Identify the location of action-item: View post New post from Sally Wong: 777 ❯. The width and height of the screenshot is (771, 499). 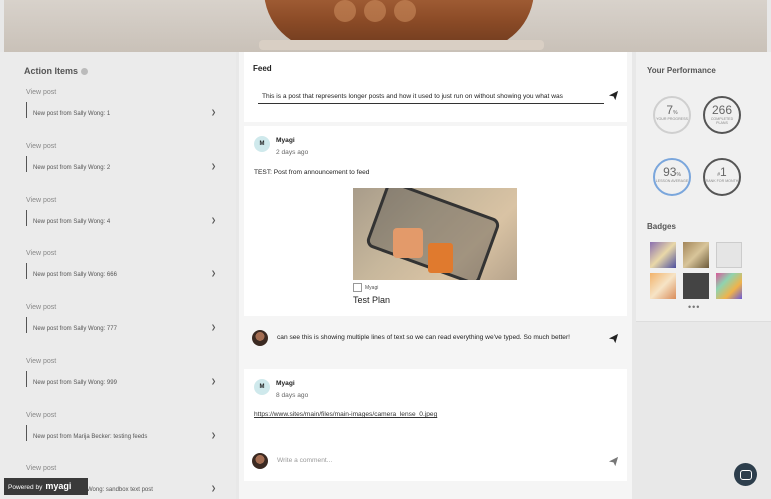
(121, 324).